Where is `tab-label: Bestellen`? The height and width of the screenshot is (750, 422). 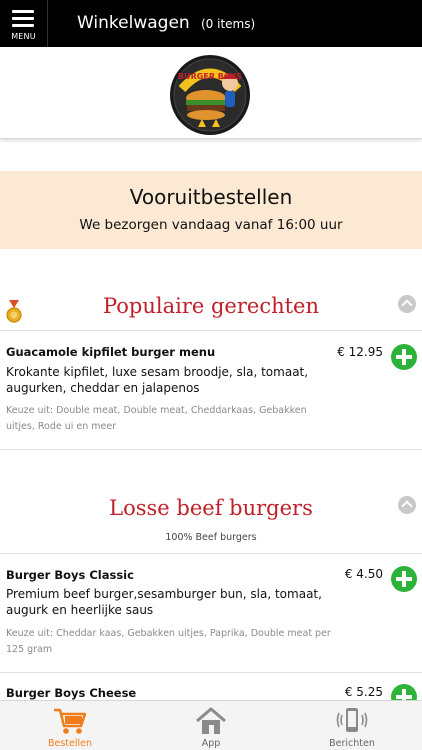
tab-label: Bestellen is located at coordinates (70, 743).